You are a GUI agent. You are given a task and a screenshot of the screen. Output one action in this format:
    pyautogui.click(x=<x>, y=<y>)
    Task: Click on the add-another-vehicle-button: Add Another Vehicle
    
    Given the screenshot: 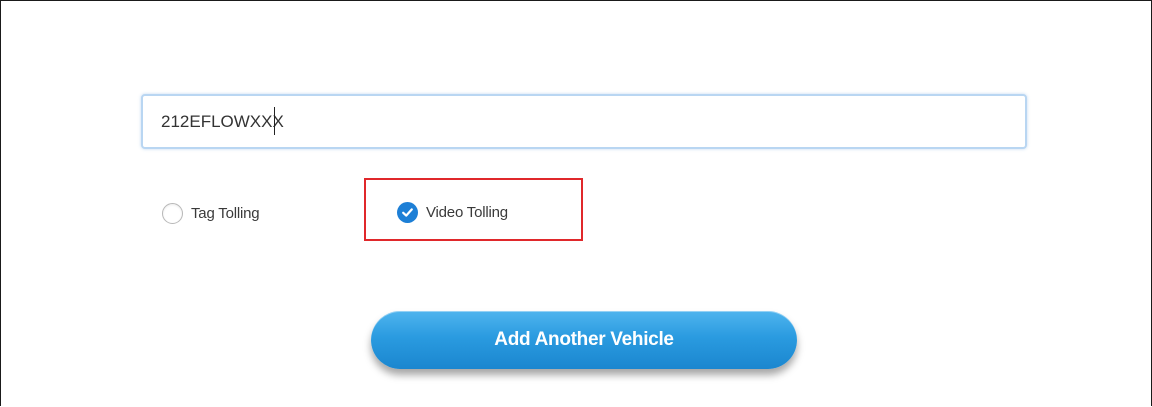 What is the action you would take?
    pyautogui.click(x=584, y=340)
    